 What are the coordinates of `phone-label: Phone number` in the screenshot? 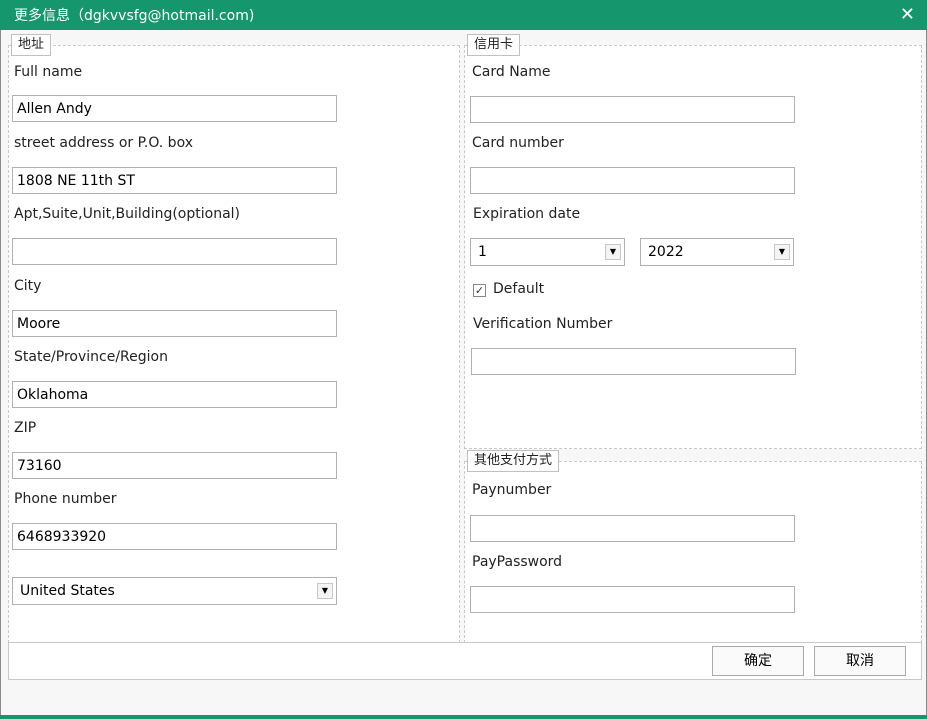 It's located at (65, 499).